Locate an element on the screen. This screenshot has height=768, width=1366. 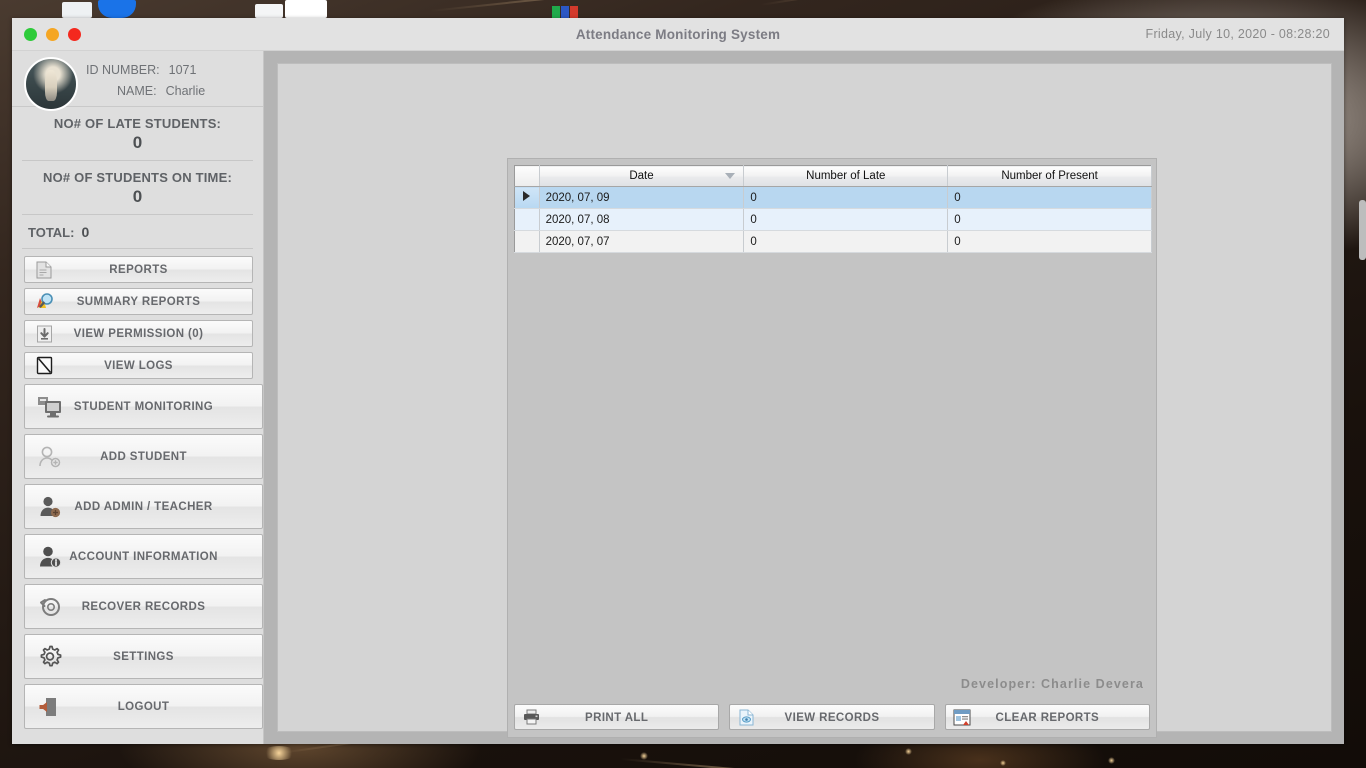
desktop-icon-app-blue is located at coordinates (565, 12).